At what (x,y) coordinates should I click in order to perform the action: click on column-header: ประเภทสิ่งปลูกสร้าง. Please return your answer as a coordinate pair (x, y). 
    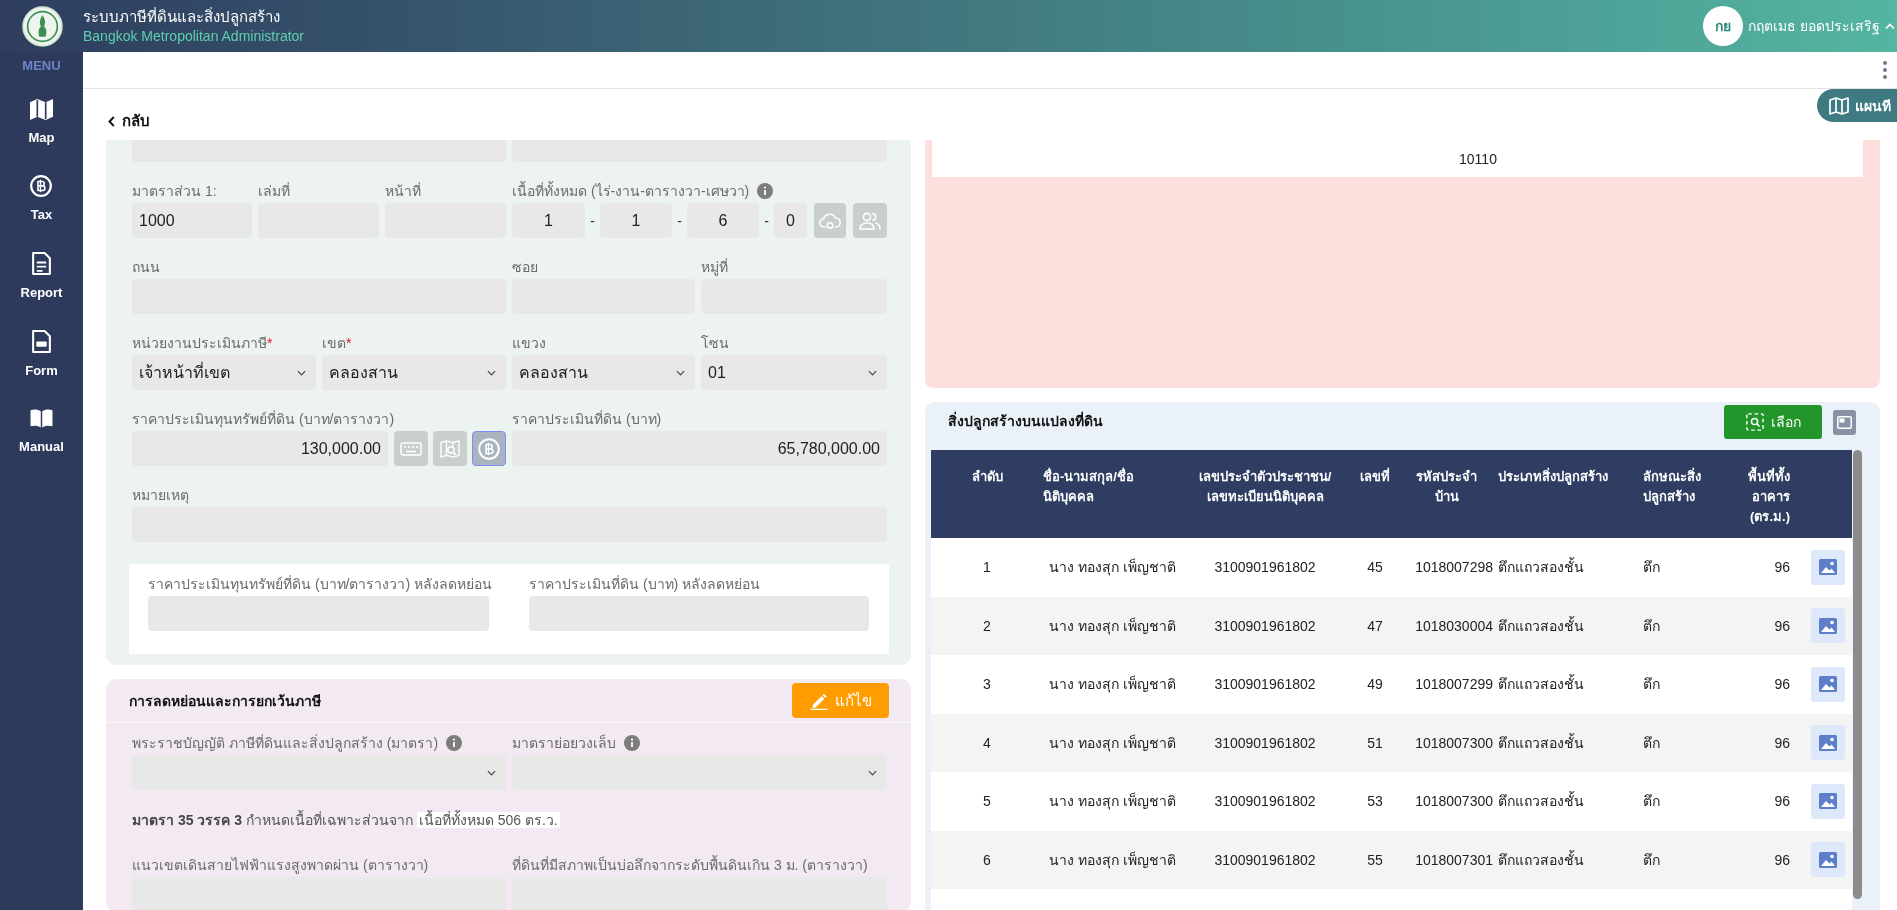
    Looking at the image, I should click on (1553, 476).